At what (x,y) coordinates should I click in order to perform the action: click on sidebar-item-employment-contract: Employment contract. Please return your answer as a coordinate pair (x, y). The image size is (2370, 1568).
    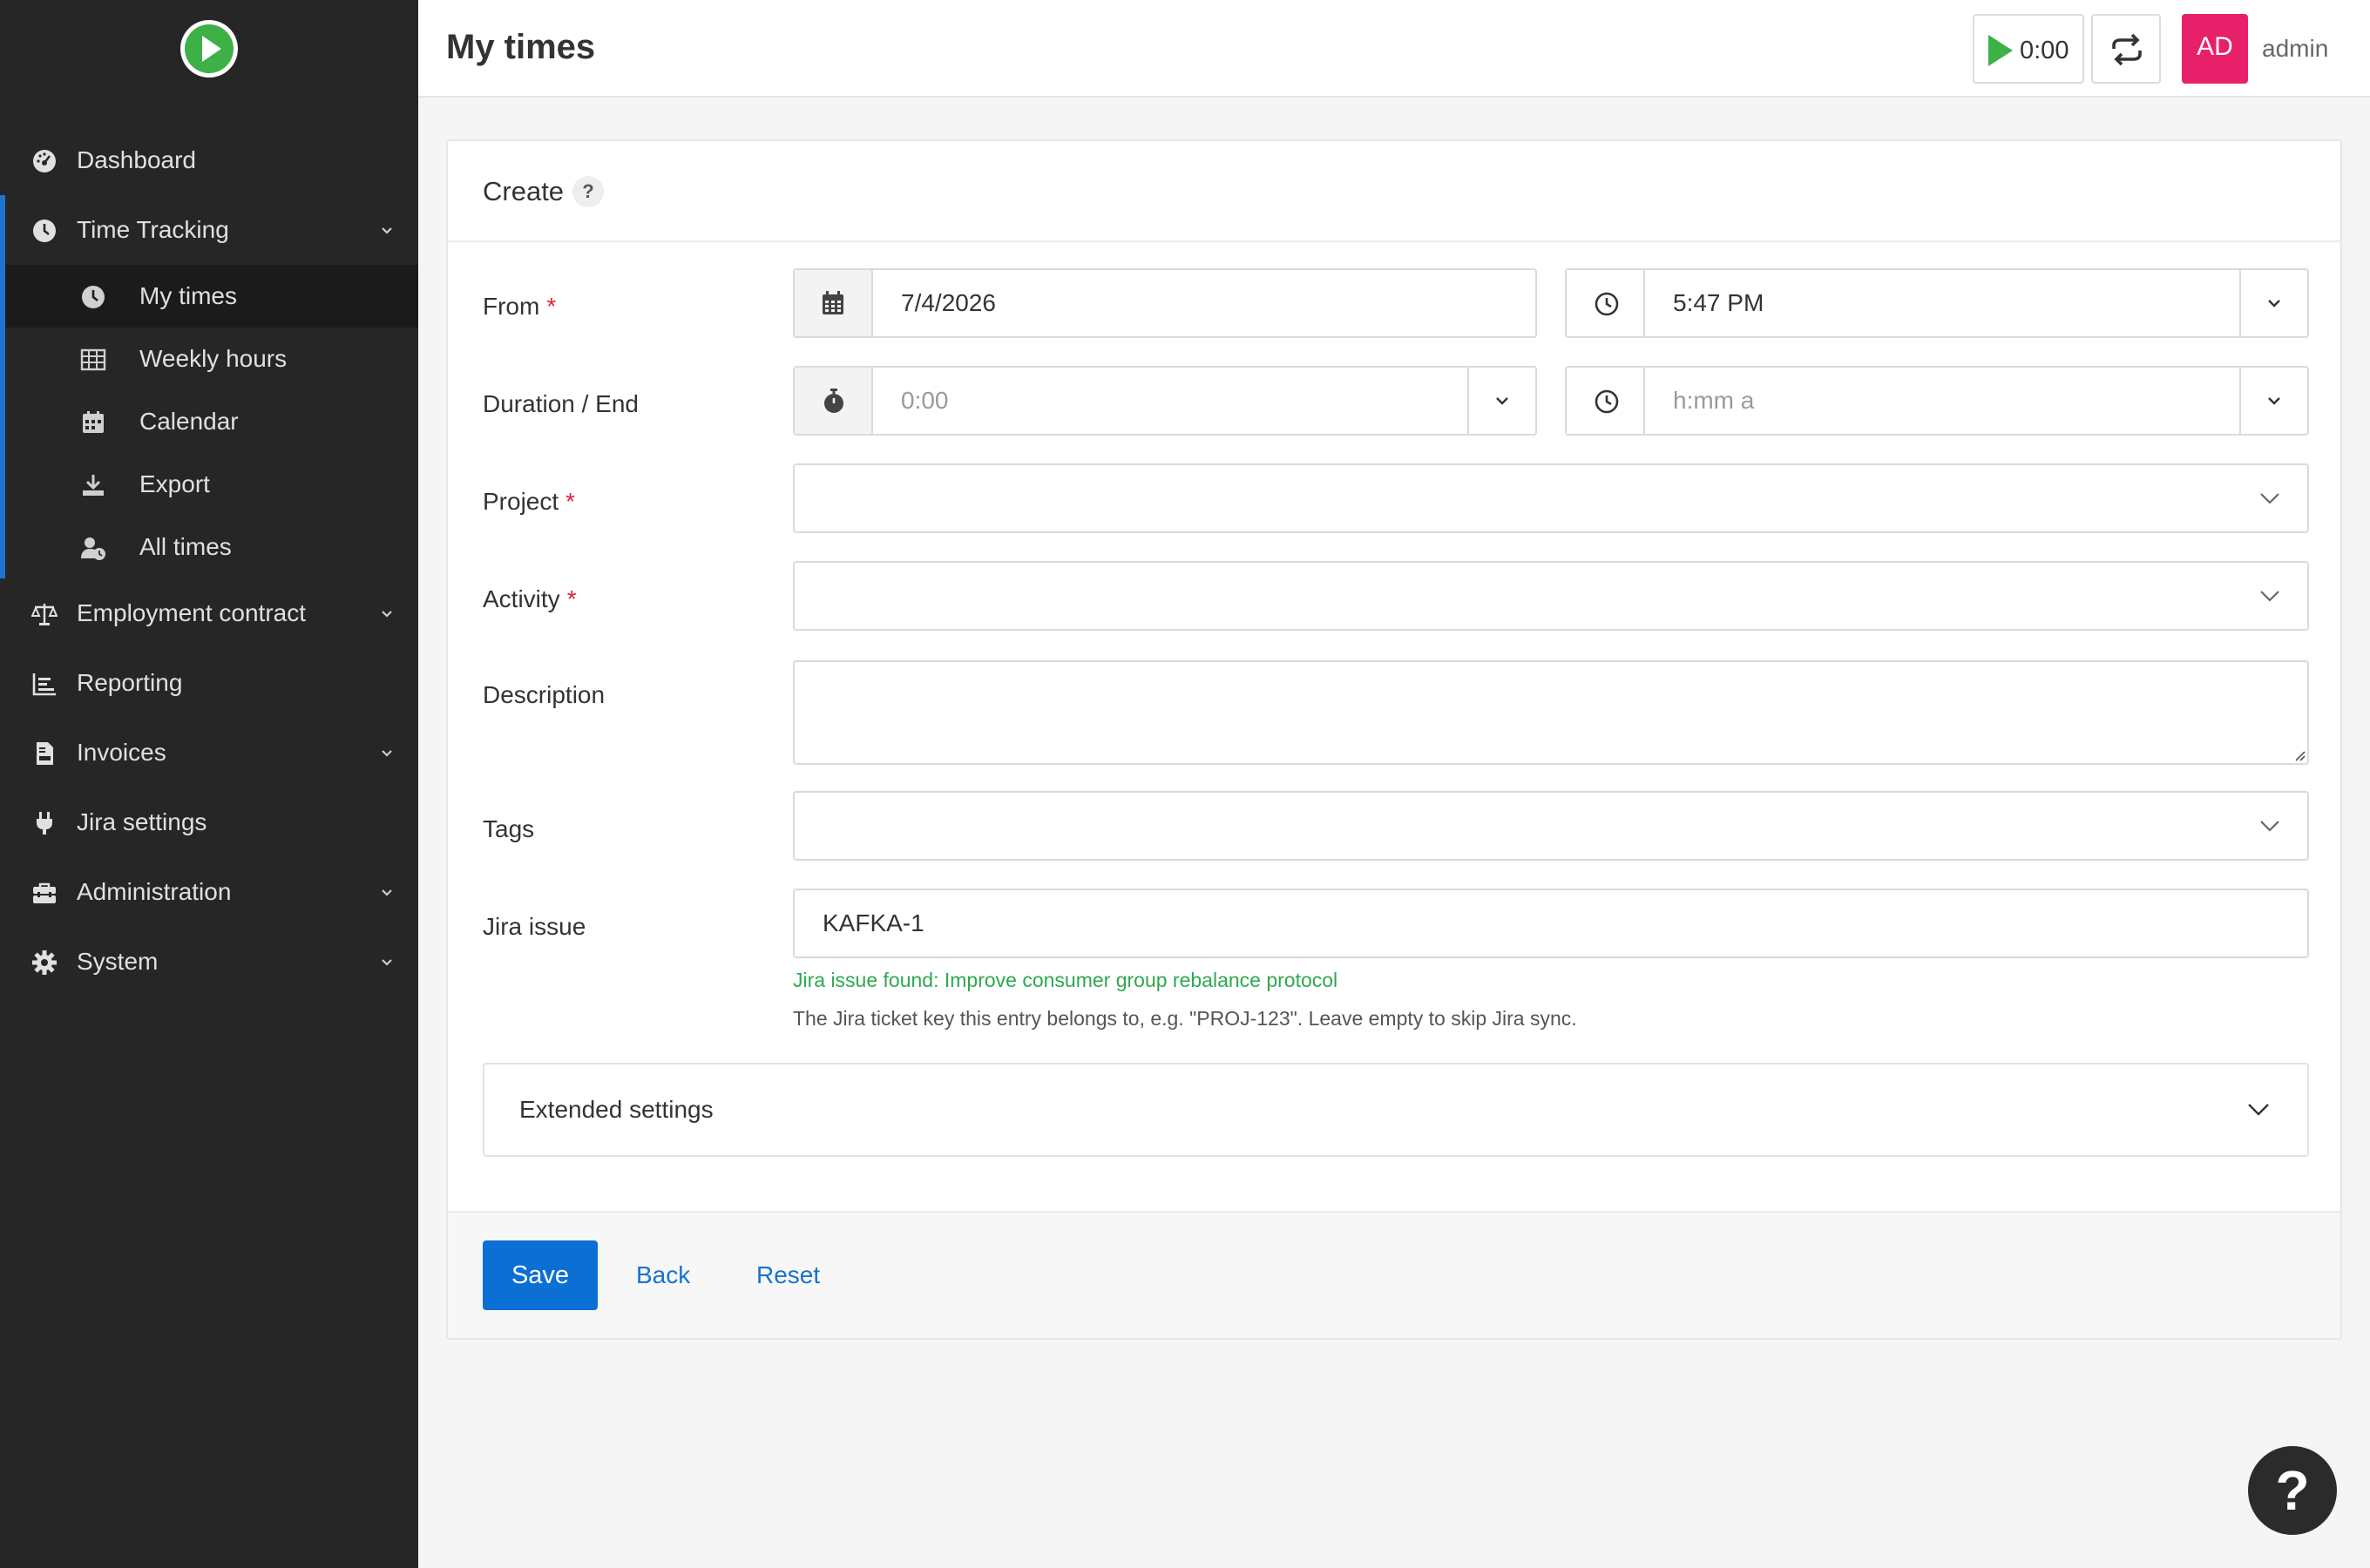
    Looking at the image, I should click on (209, 613).